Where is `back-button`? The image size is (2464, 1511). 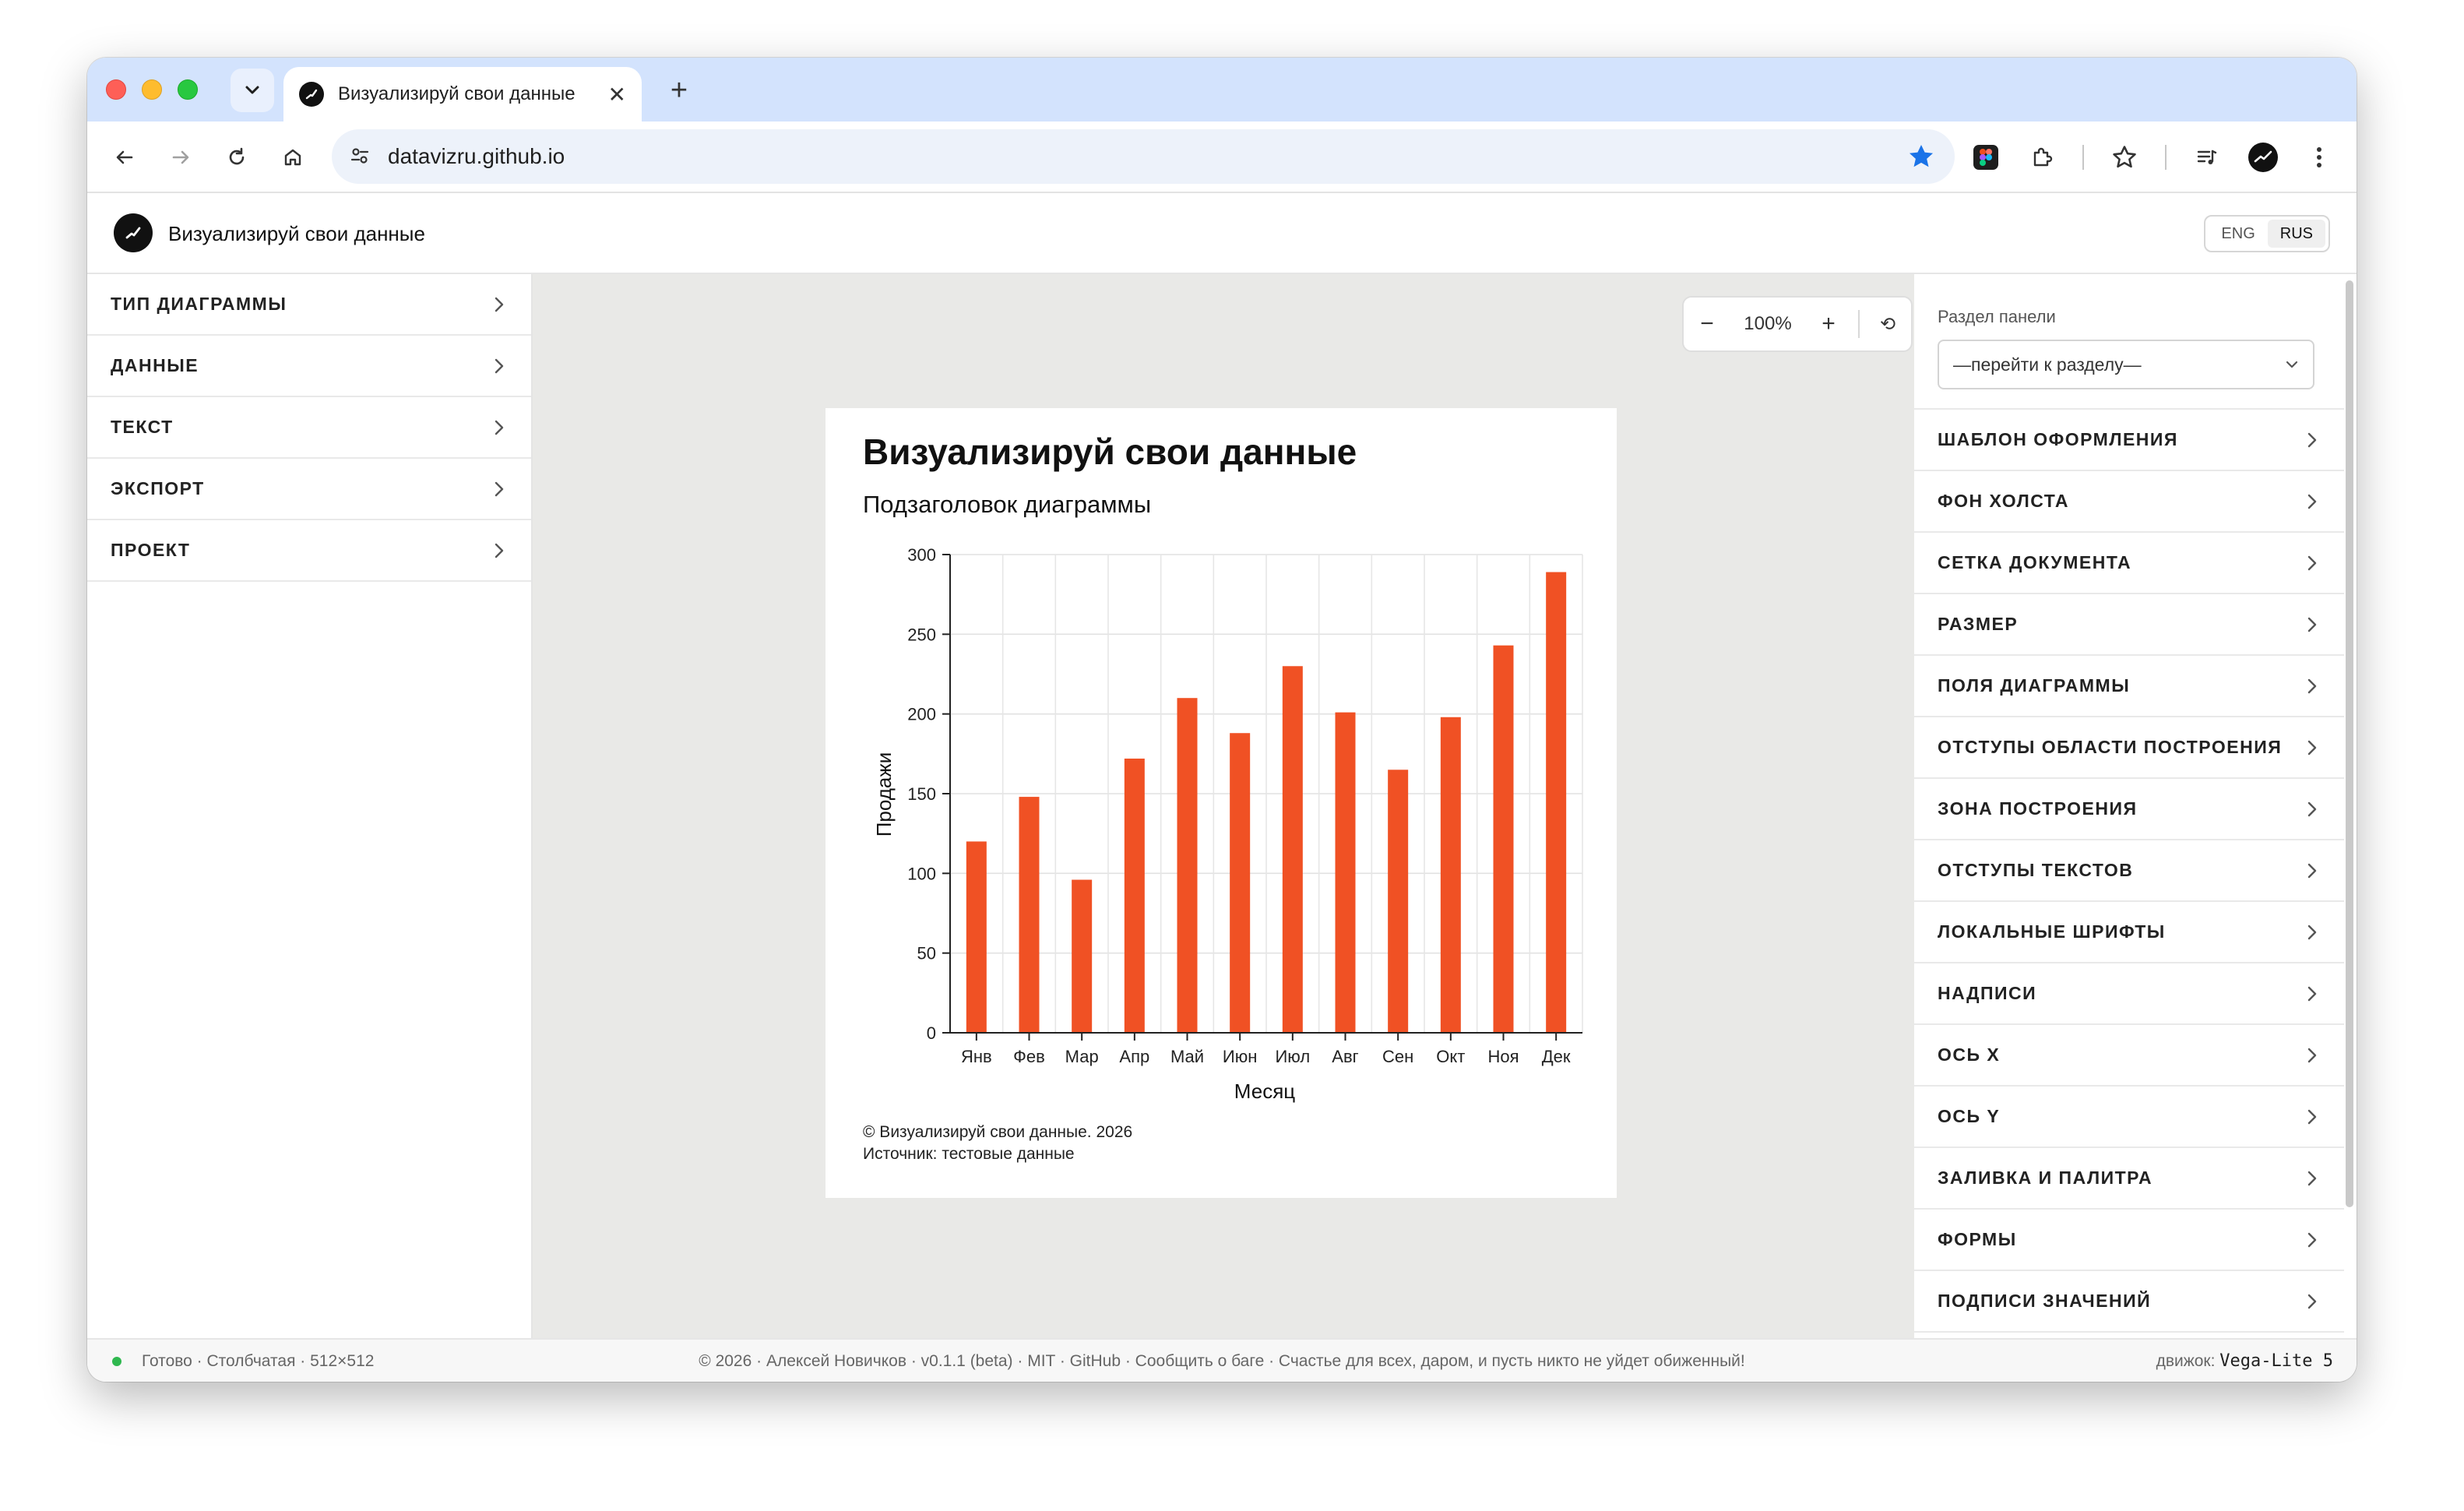 back-button is located at coordinates (124, 157).